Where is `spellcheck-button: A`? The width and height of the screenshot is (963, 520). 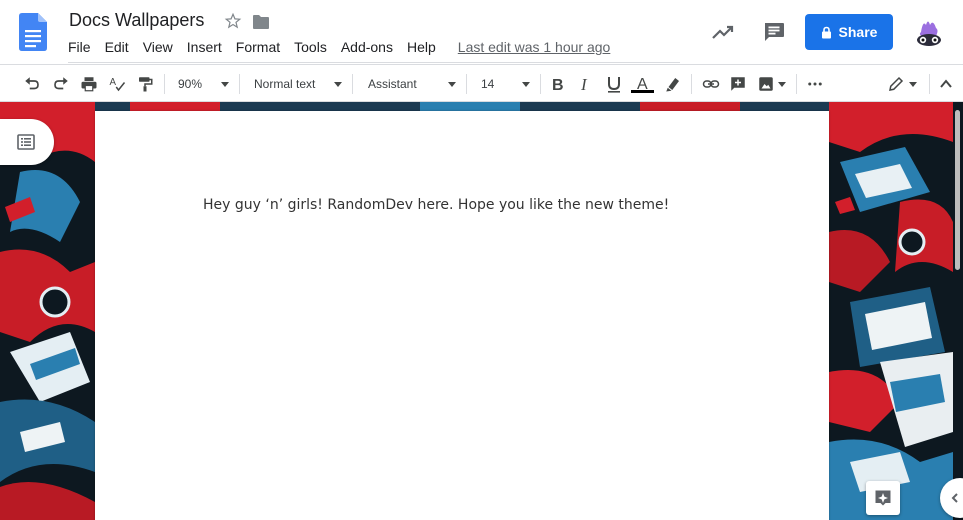 spellcheck-button: A is located at coordinates (117, 84).